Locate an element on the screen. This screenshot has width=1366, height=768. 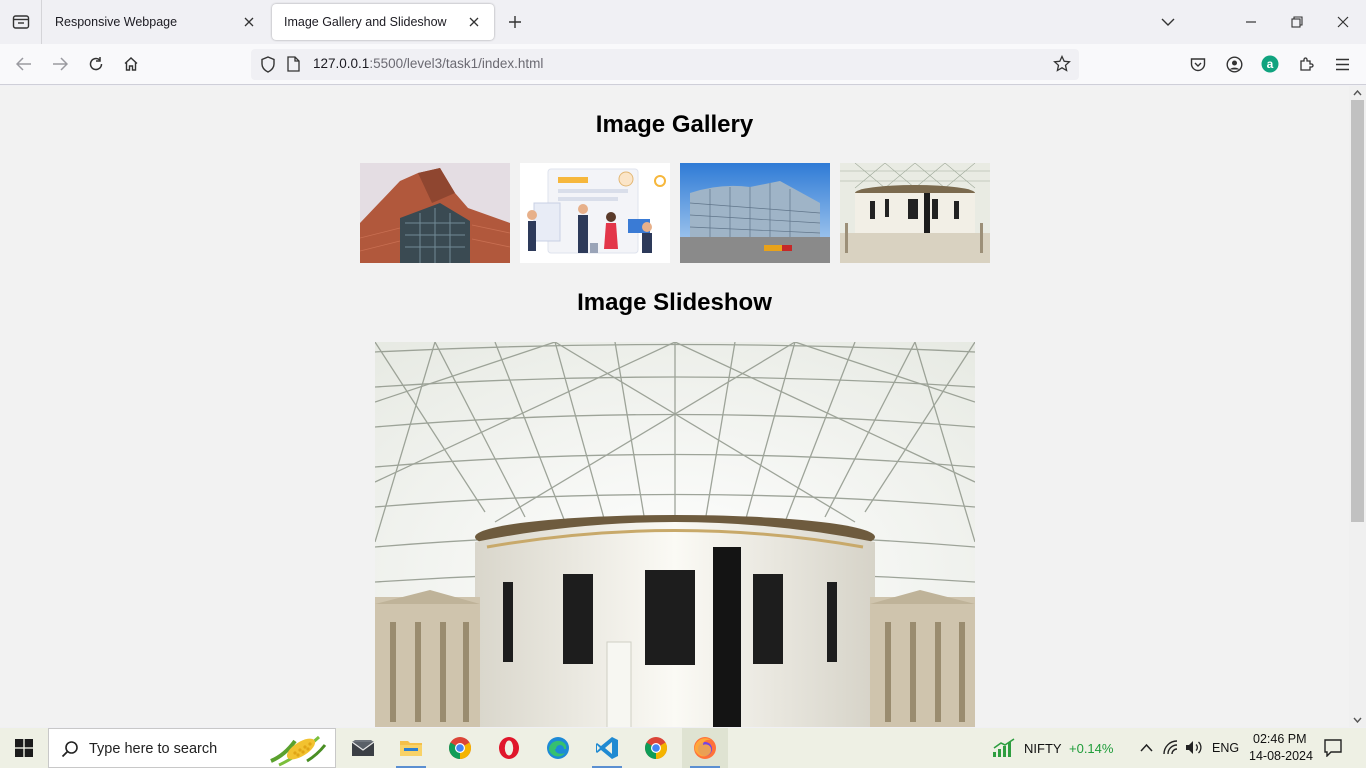
puzzle-icon is located at coordinates (1307, 64).